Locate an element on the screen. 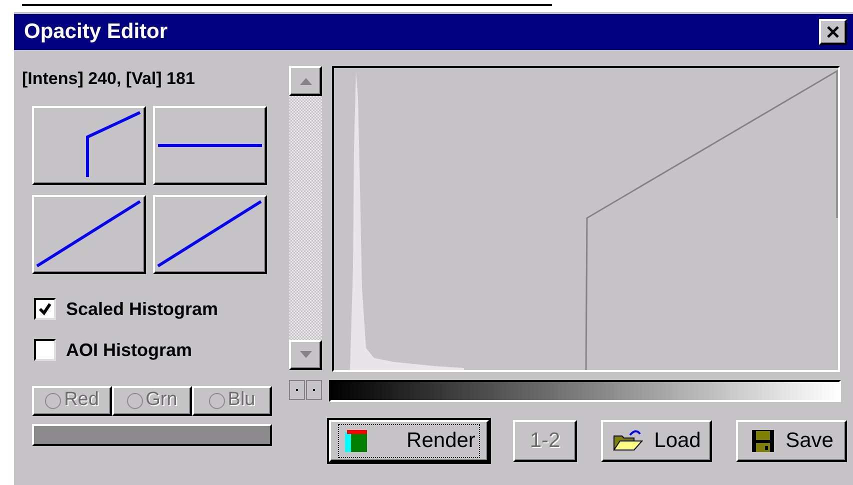 This screenshot has height=485, width=853. checkmark-icon is located at coordinates (45, 309).